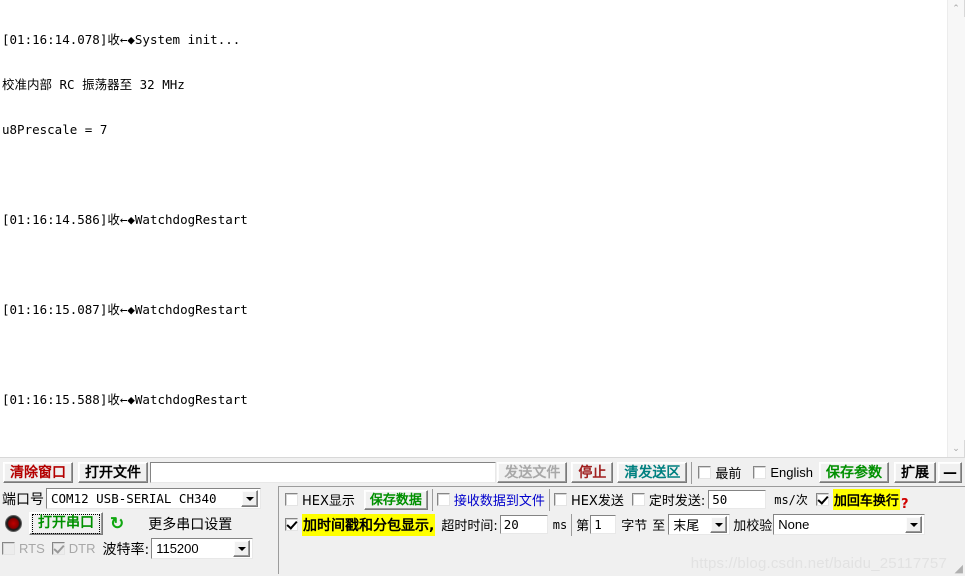 This screenshot has height=576, width=965. Describe the element at coordinates (523, 524) in the screenshot. I see `timeout-input: 20` at that location.